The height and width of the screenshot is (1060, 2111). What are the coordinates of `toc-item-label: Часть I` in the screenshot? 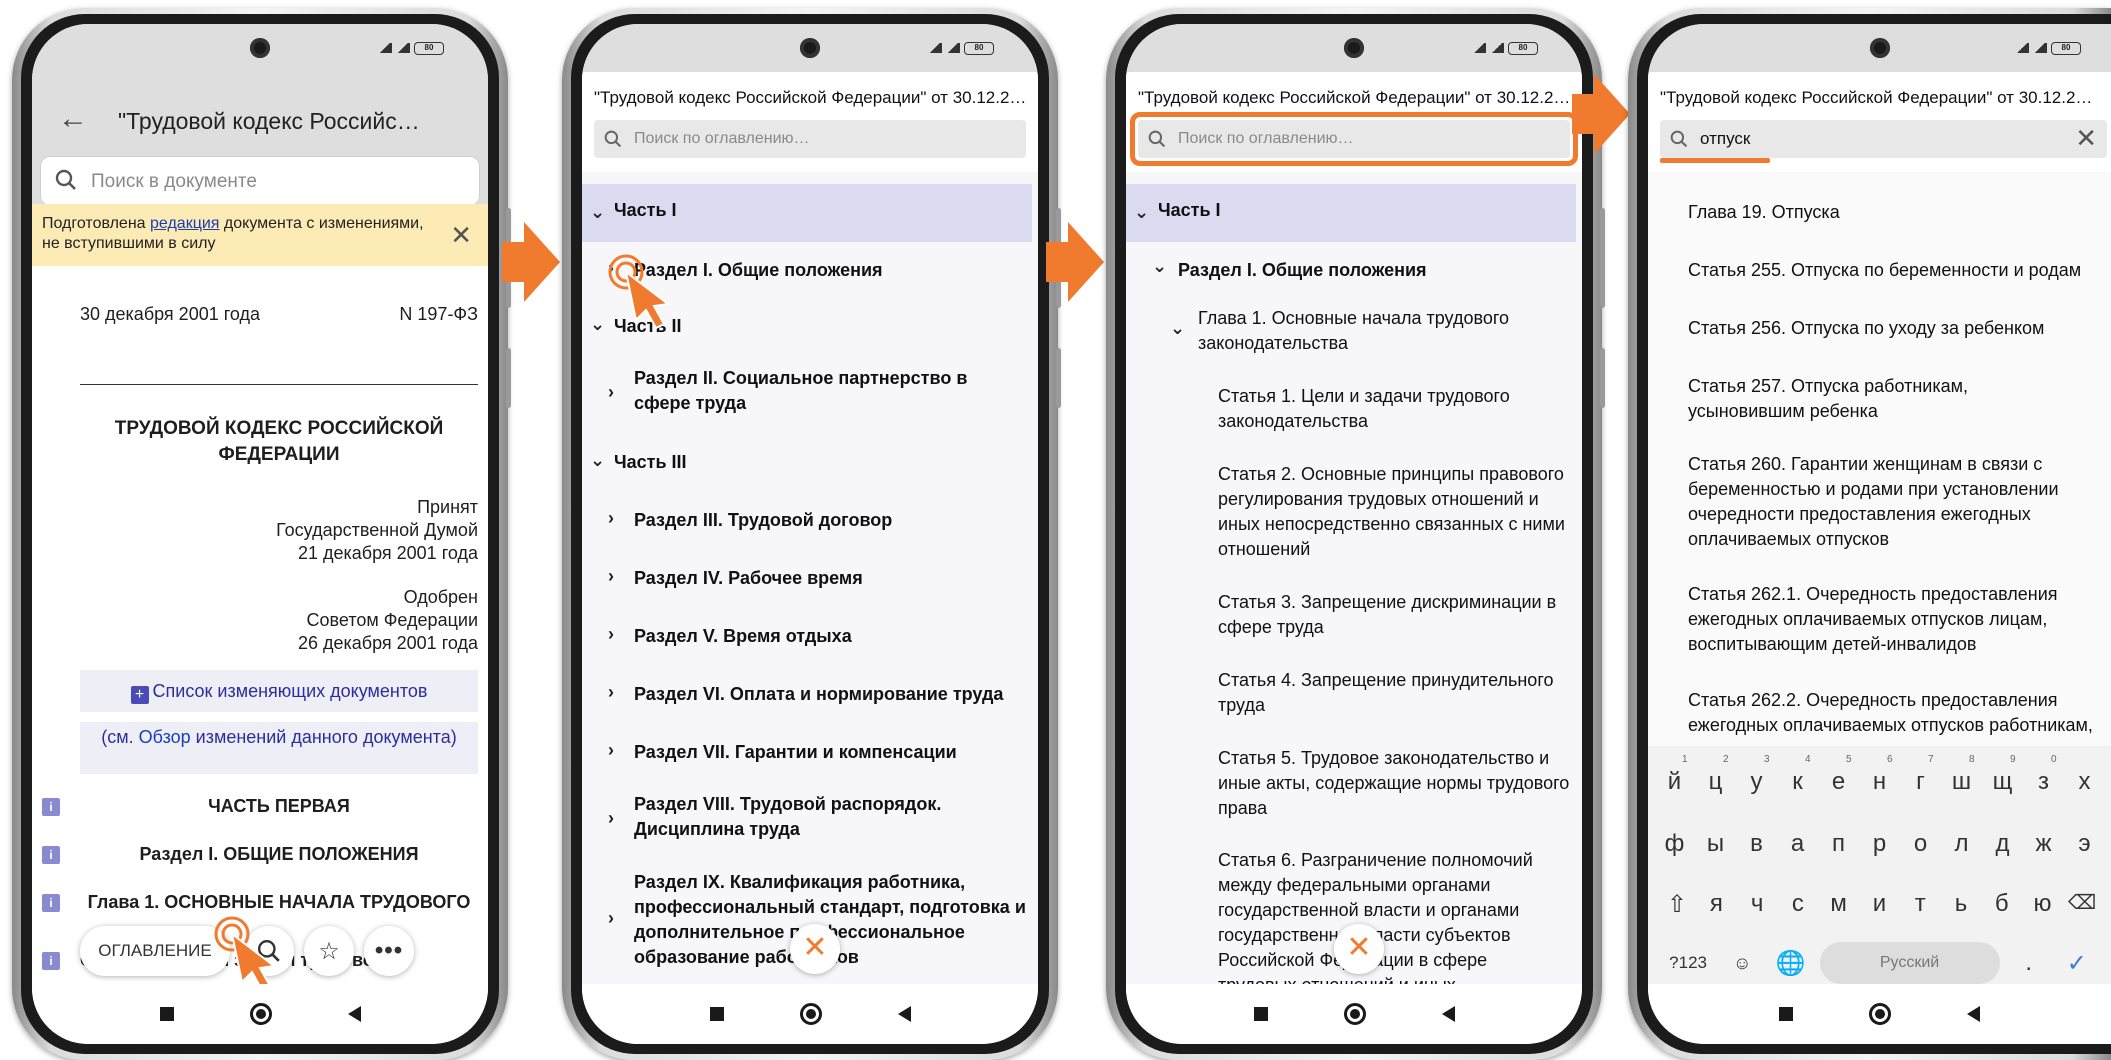 It's located at (1189, 210).